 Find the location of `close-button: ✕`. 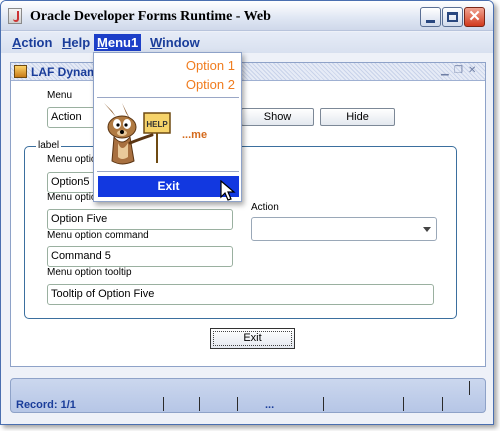

close-button: ✕ is located at coordinates (474, 17).